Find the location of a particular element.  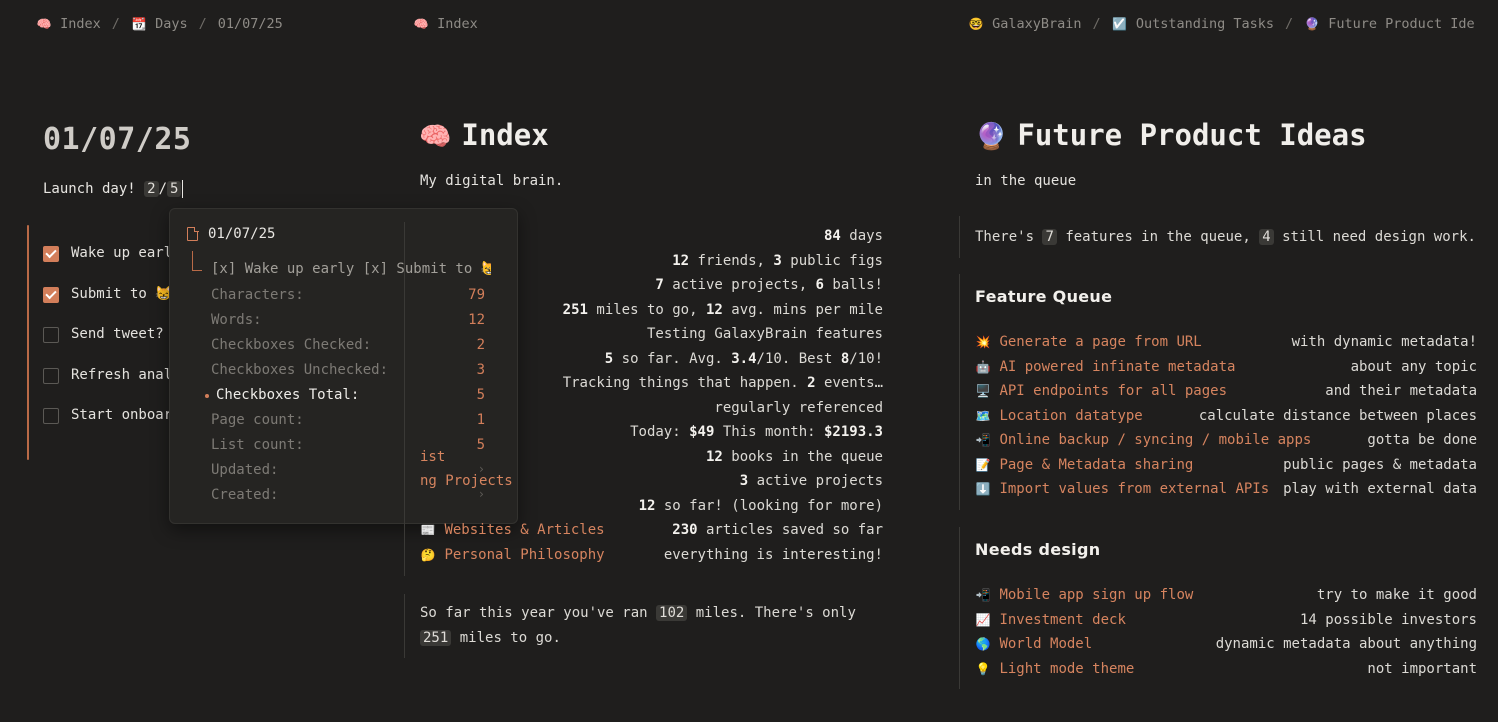

miles-ran-badge: 102 is located at coordinates (672, 613).